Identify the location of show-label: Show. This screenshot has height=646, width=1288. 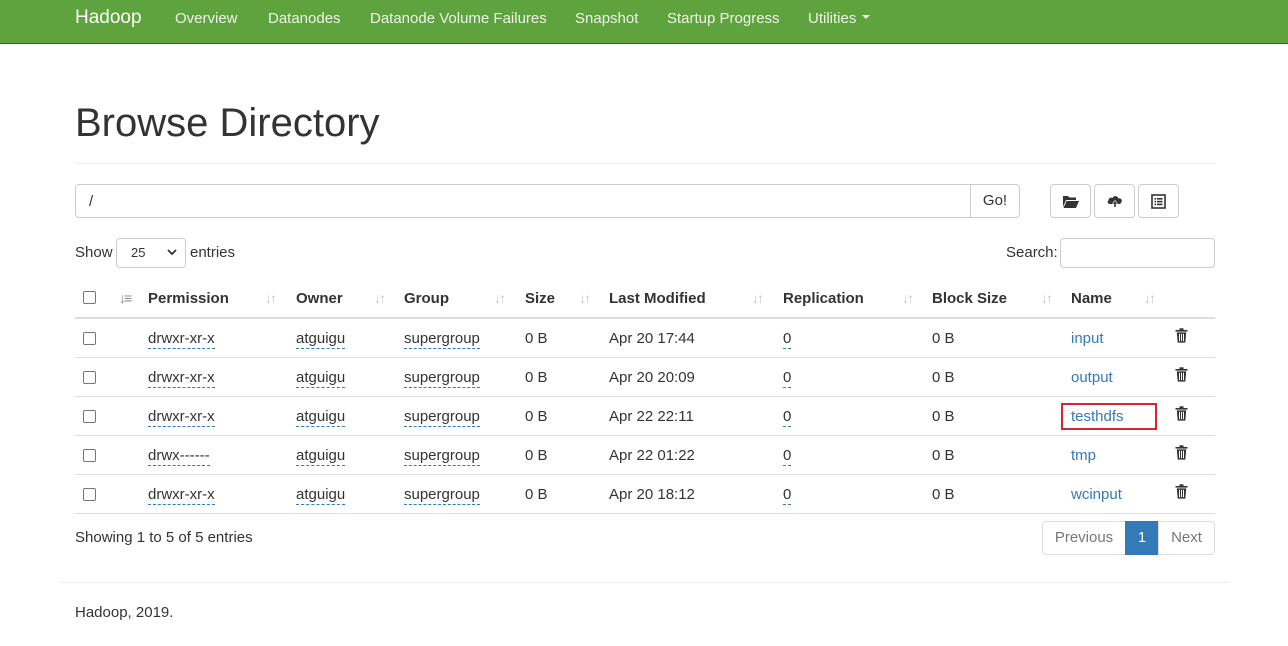
(94, 252).